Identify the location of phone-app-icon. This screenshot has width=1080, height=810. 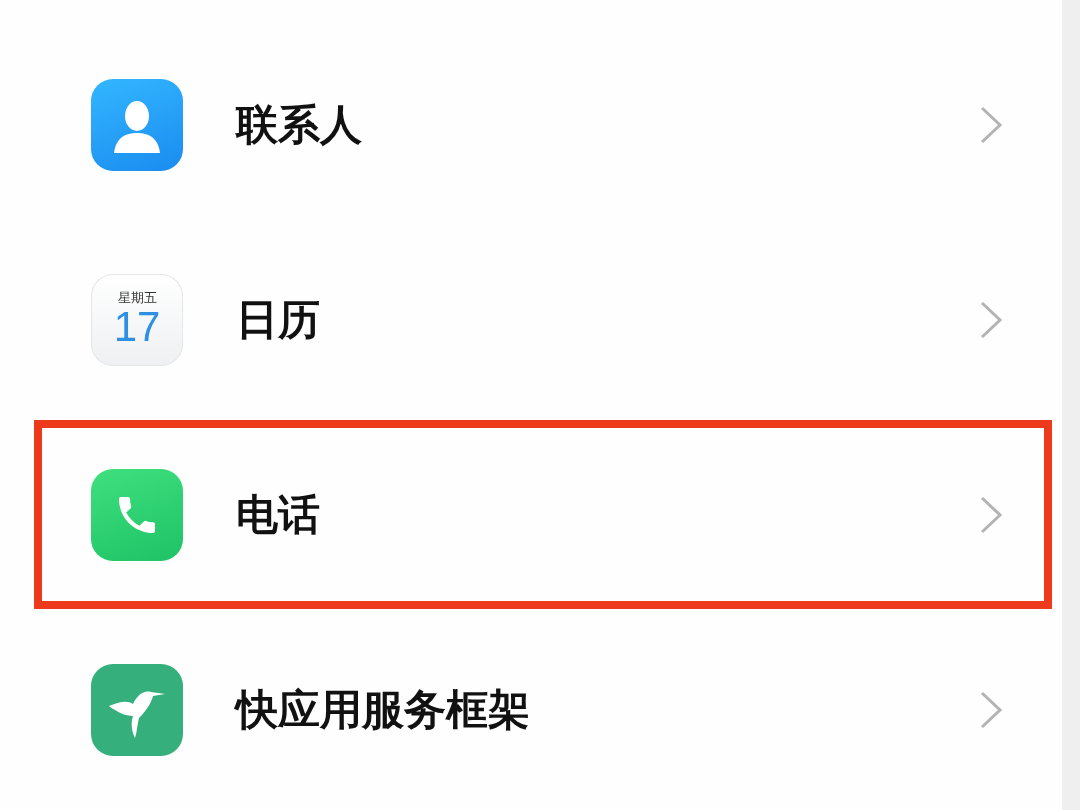
(137, 514).